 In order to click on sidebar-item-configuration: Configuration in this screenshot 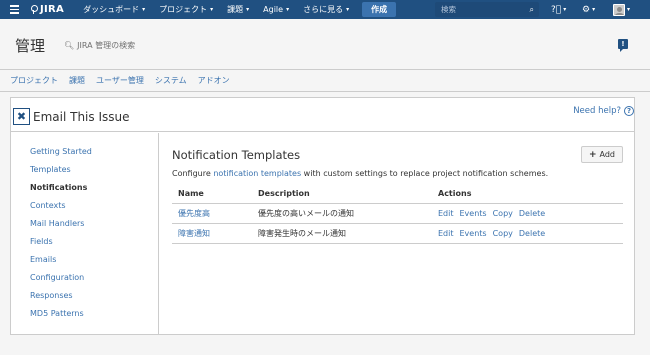, I will do `click(57, 277)`.